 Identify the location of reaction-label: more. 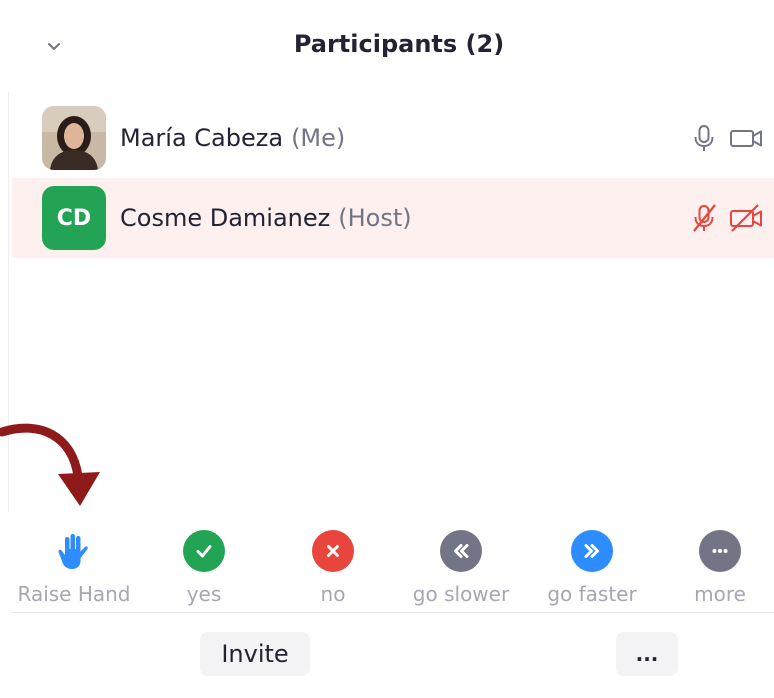
(720, 594).